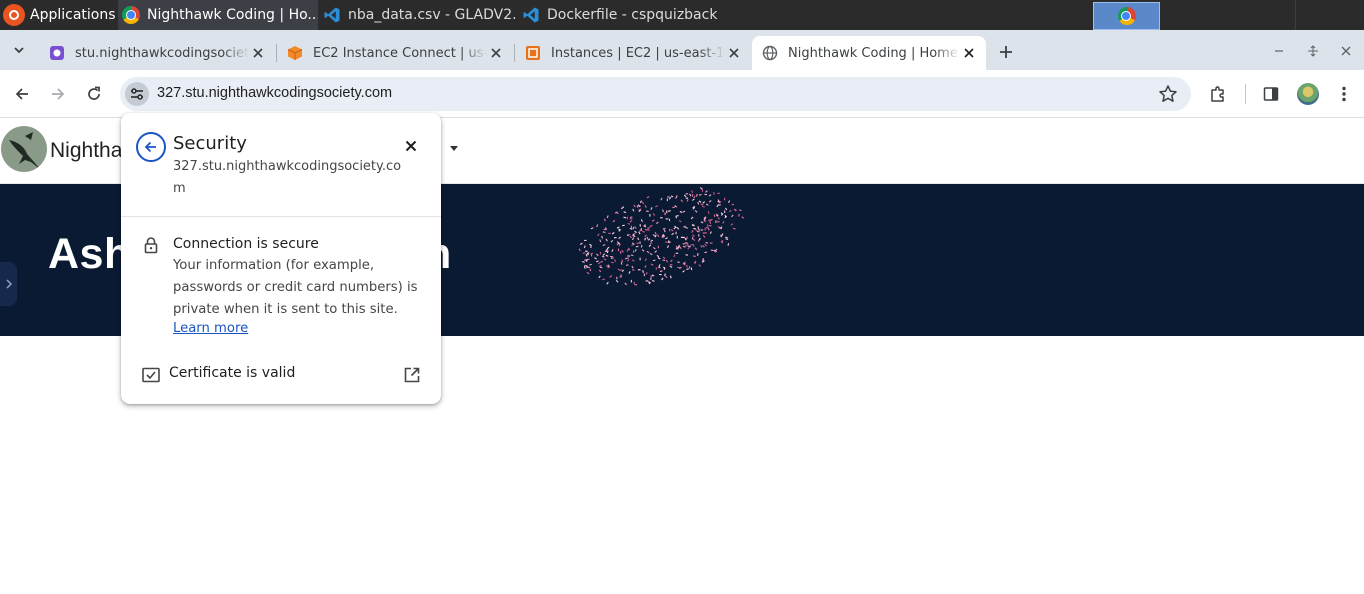 The height and width of the screenshot is (594, 1364). What do you see at coordinates (1313, 51) in the screenshot?
I see `maximize-button` at bounding box center [1313, 51].